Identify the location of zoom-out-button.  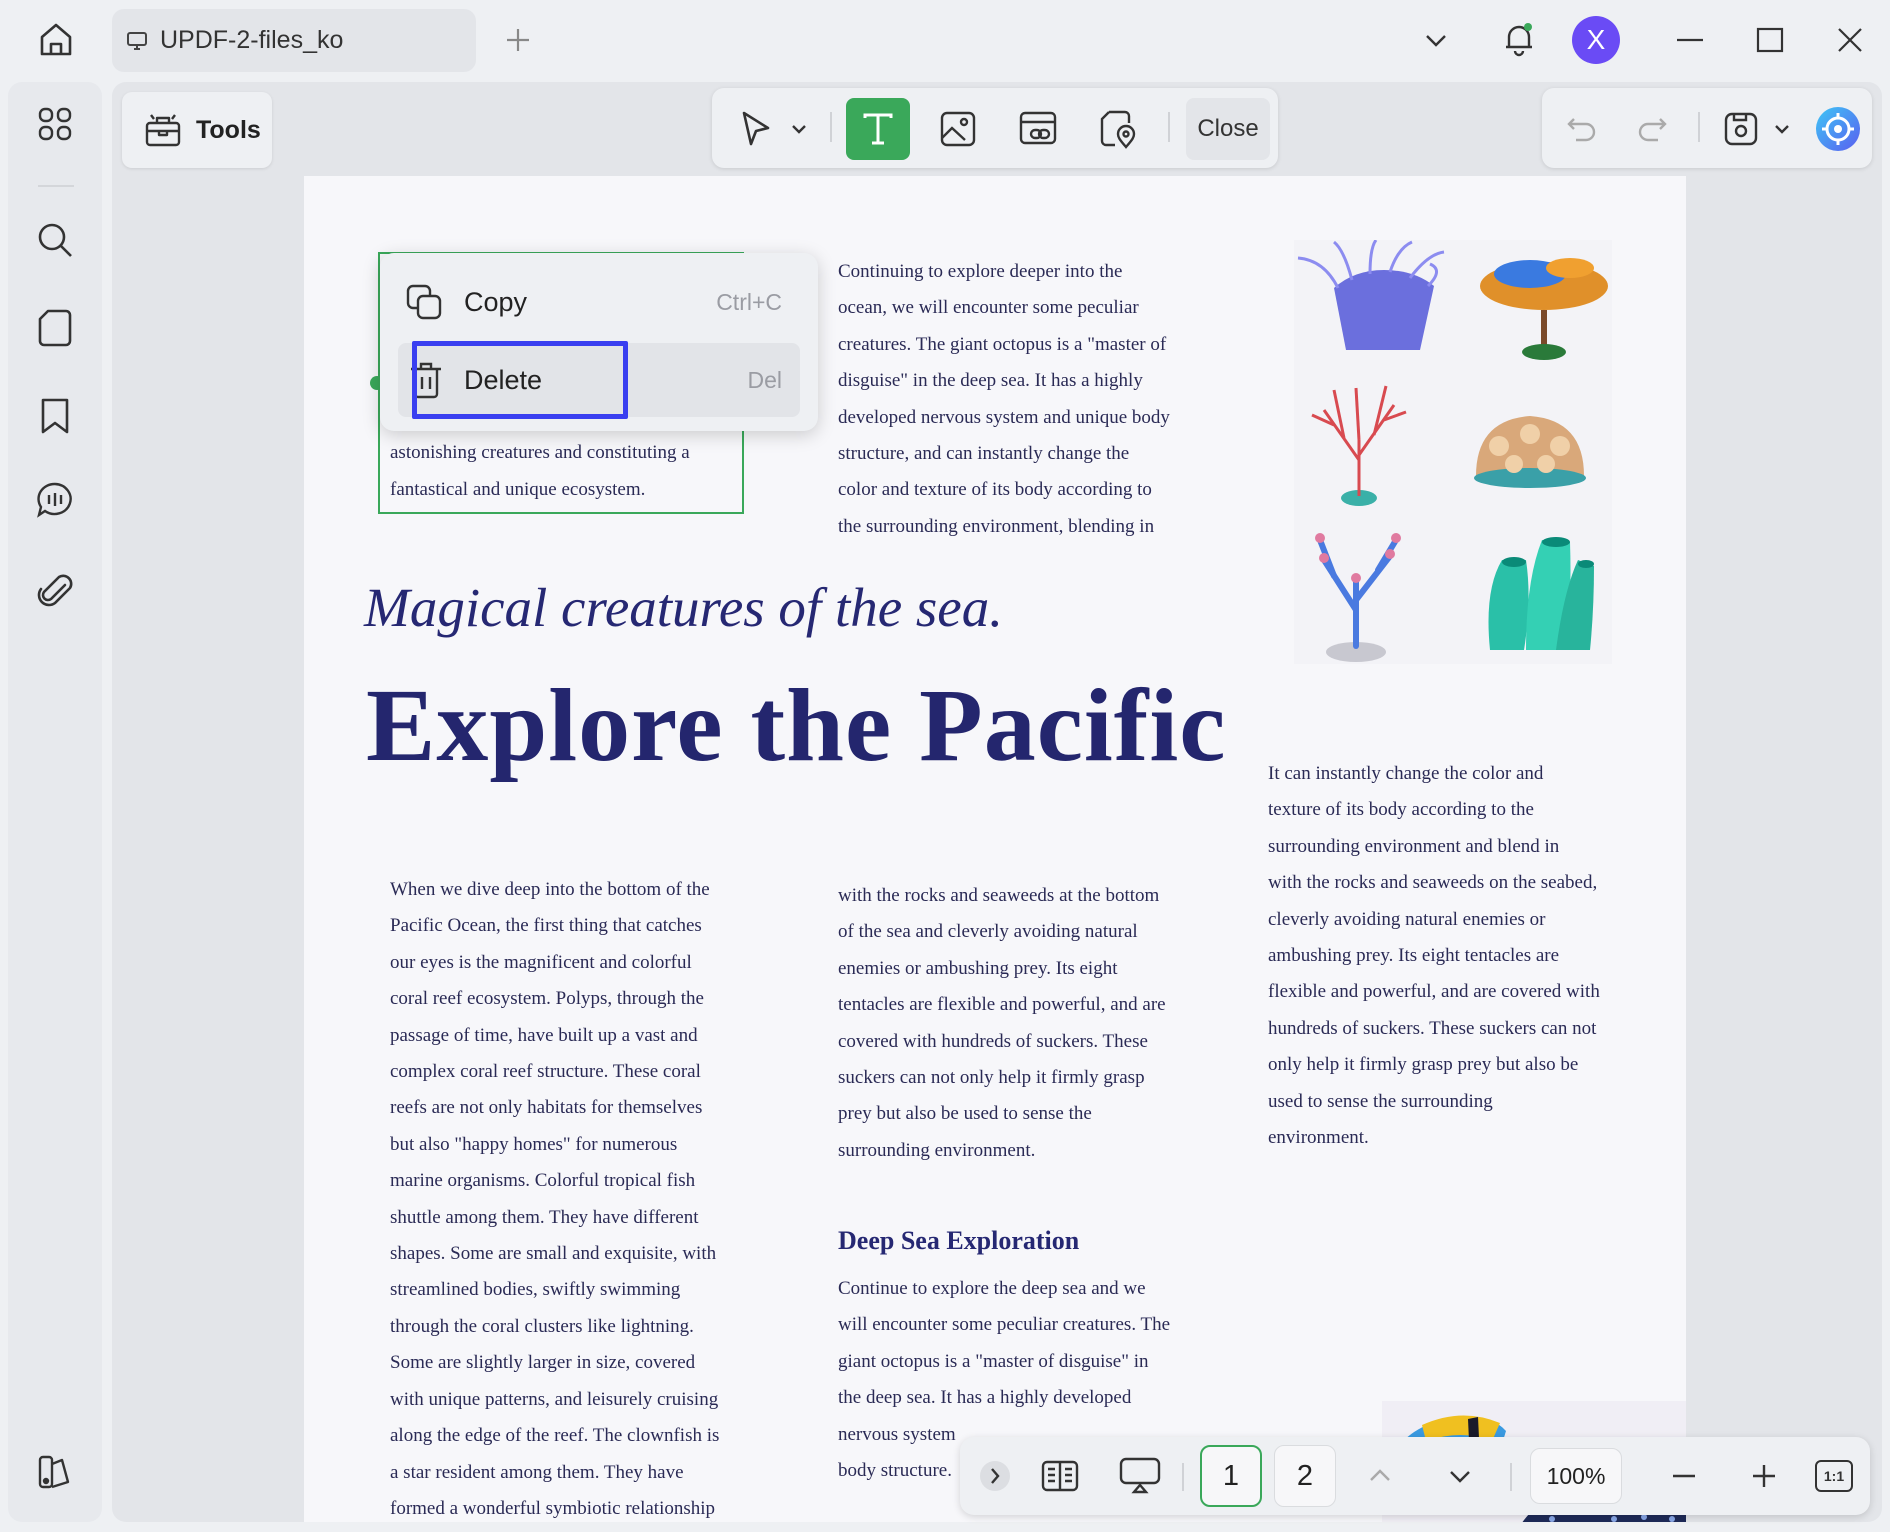
(1684, 1476).